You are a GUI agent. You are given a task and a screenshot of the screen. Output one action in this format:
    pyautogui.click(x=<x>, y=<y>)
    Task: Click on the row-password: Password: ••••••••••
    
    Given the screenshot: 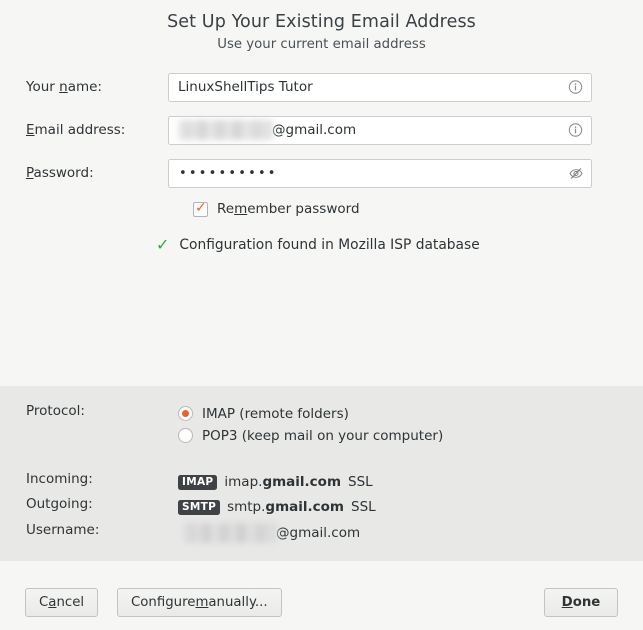 What is the action you would take?
    pyautogui.click(x=321, y=173)
    